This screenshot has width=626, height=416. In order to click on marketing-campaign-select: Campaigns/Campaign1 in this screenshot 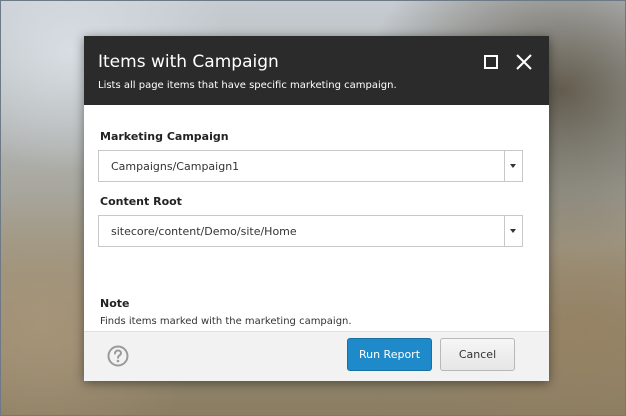, I will do `click(310, 166)`.